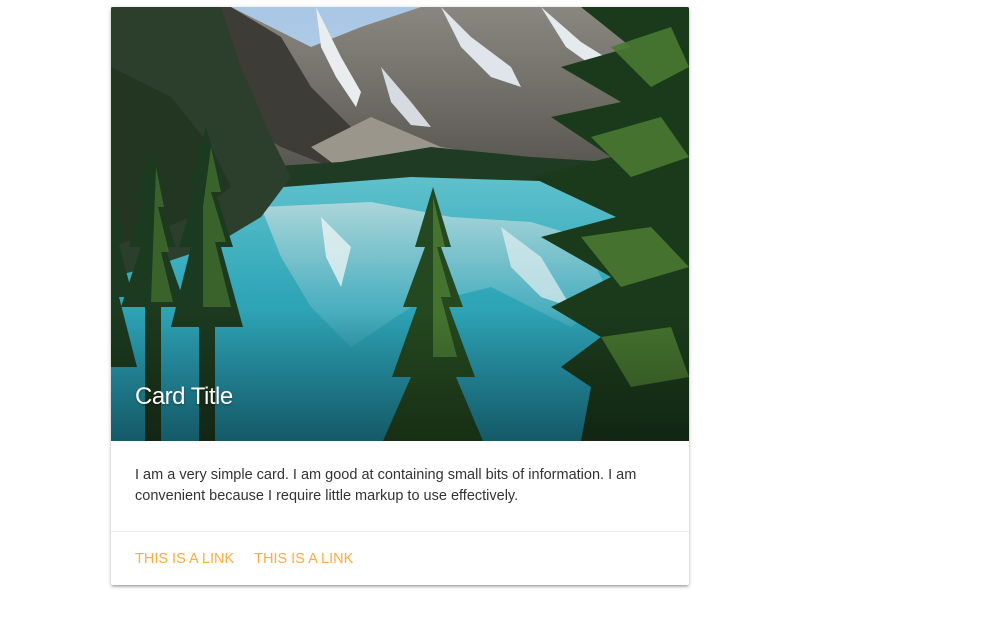 Image resolution: width=1000 pixels, height=619 pixels. I want to click on card-title: Card Title, so click(184, 396).